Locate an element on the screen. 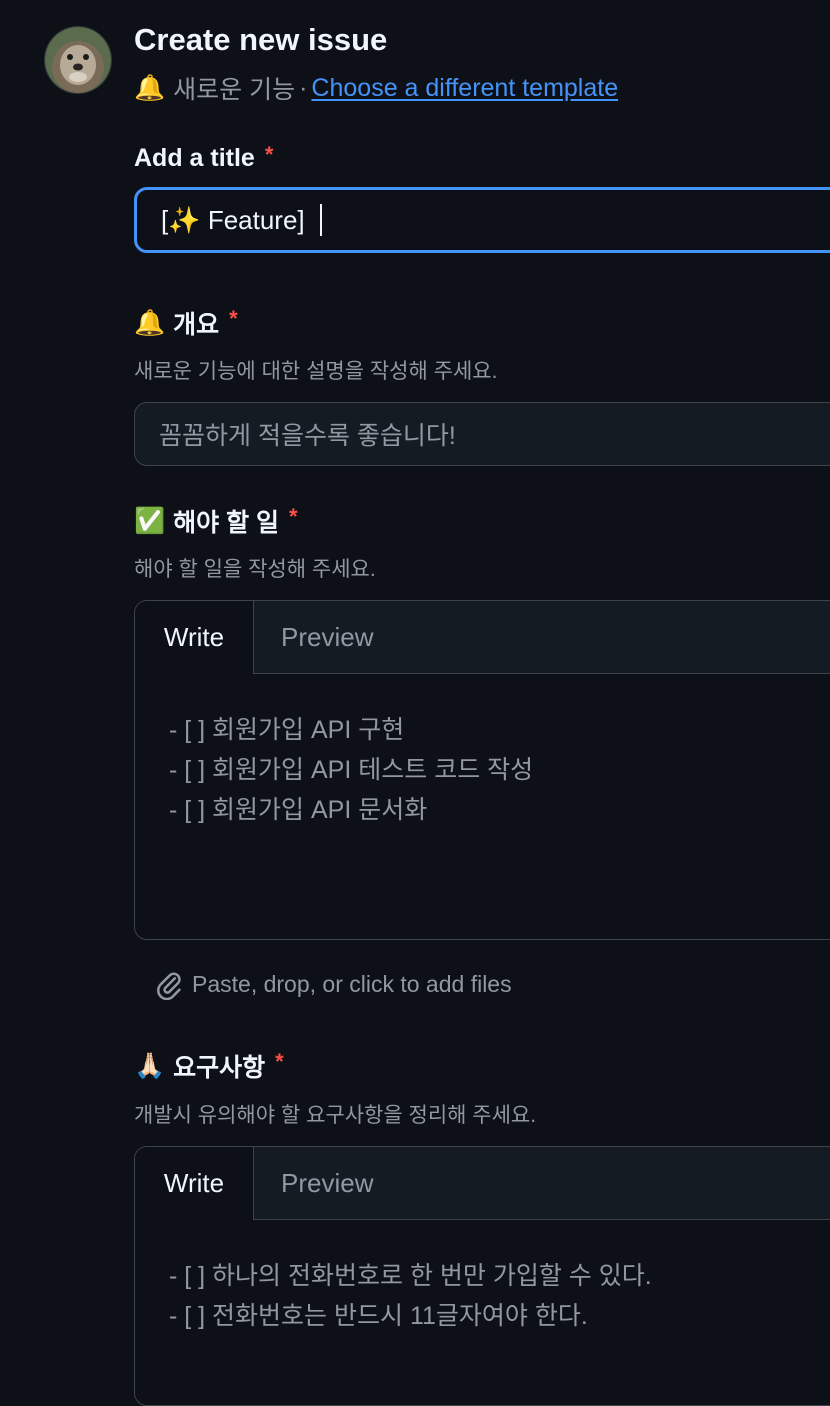 The width and height of the screenshot is (830, 1406). todo-label-text: 해야 할 일 is located at coordinates (226, 523).